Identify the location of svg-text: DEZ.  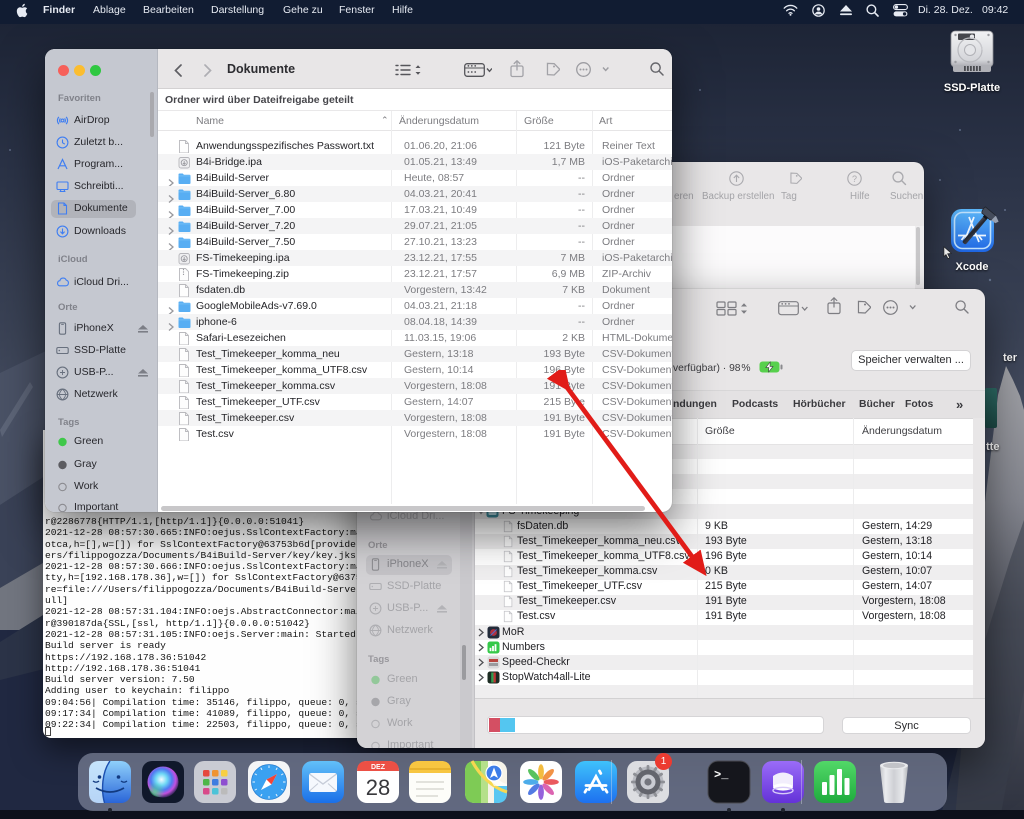
(378, 767).